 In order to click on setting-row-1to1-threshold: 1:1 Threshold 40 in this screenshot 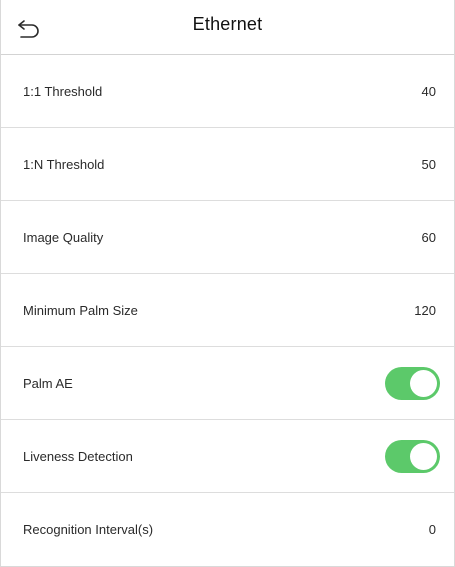, I will do `click(227, 91)`.